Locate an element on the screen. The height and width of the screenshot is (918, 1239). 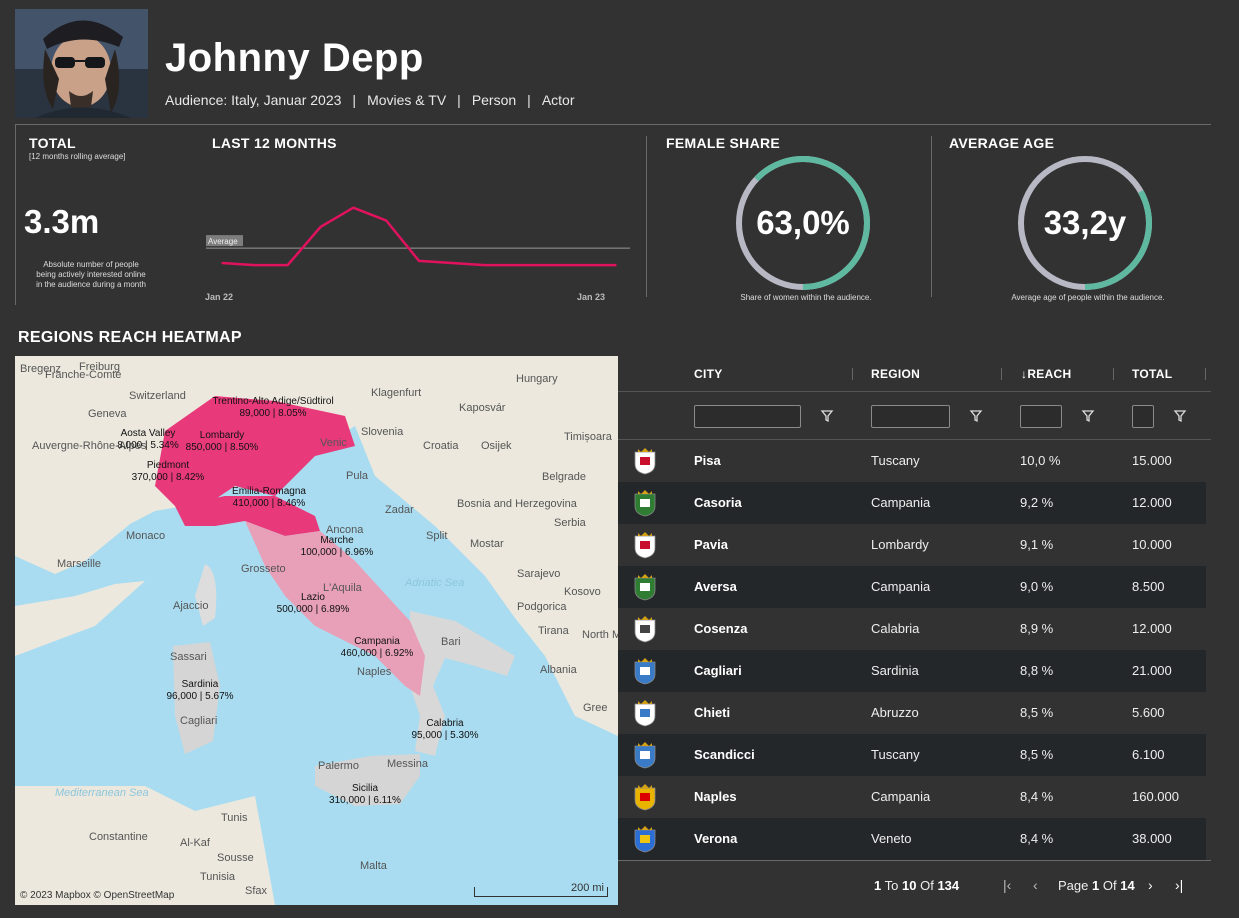
cell-city: Naples is located at coordinates (715, 796).